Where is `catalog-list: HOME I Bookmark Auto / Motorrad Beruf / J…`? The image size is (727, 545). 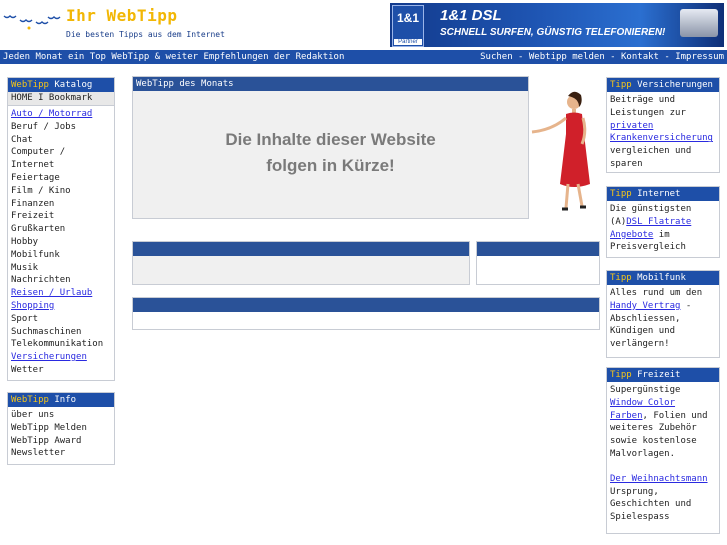 catalog-list: HOME I Bookmark Auto / Motorrad Beruf / J… is located at coordinates (61, 235).